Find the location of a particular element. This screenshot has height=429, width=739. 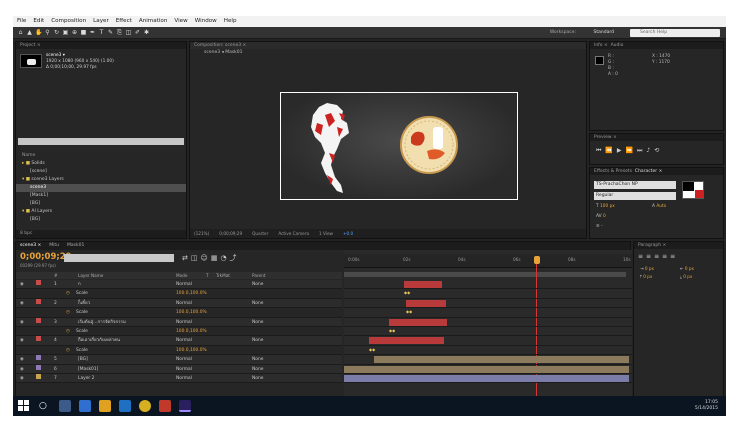

resolution-dropdown: Quarter is located at coordinates (260, 233).